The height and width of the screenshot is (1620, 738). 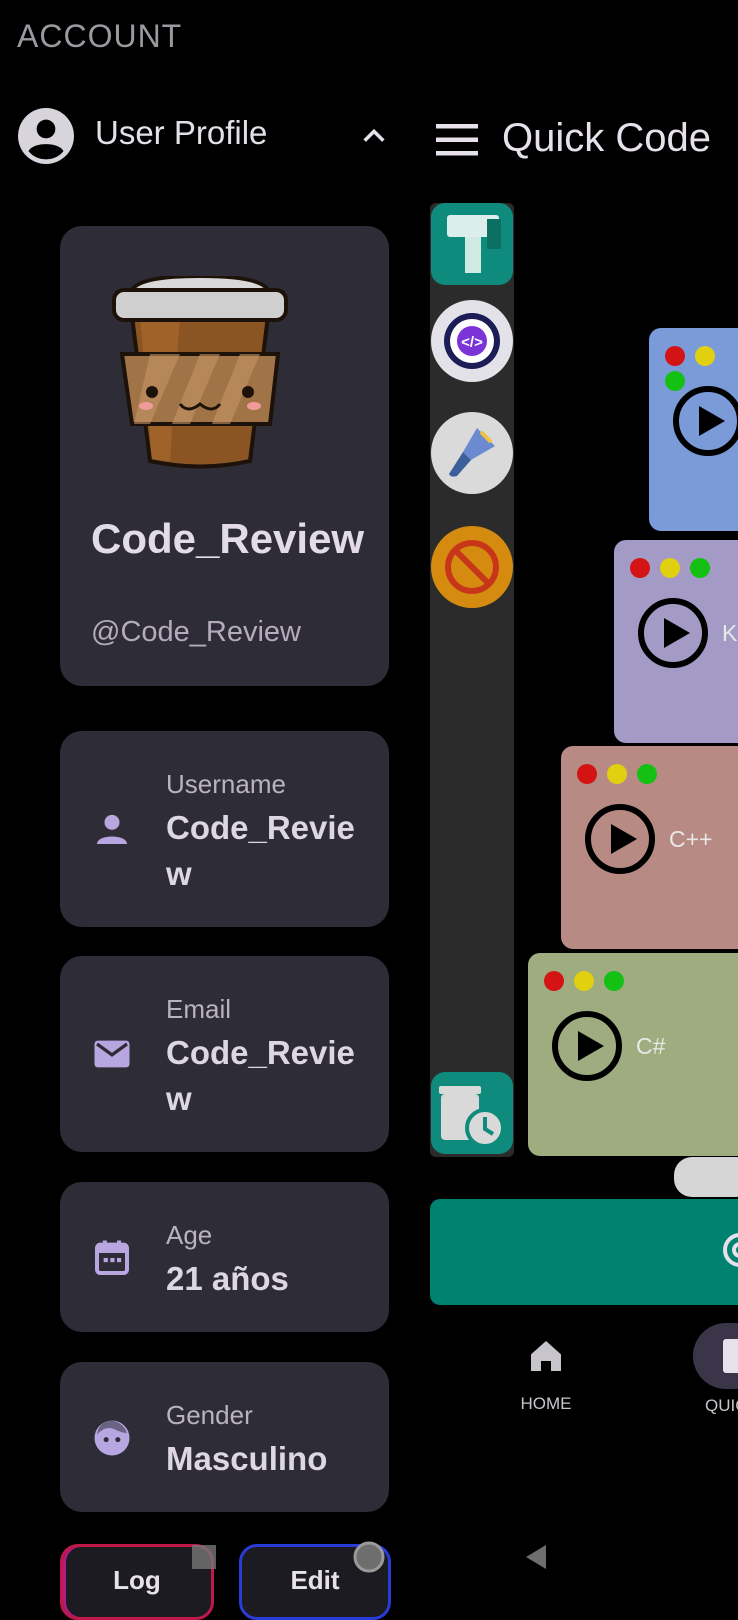 I want to click on hammer-icon, so click(x=472, y=244).